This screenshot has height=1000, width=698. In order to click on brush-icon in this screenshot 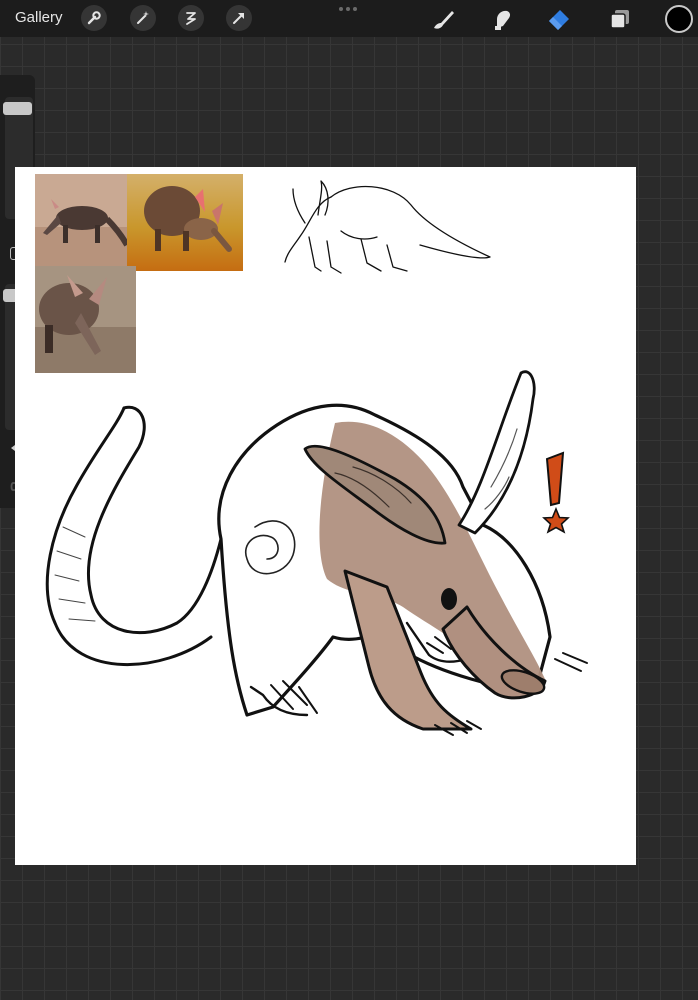, I will do `click(443, 19)`.